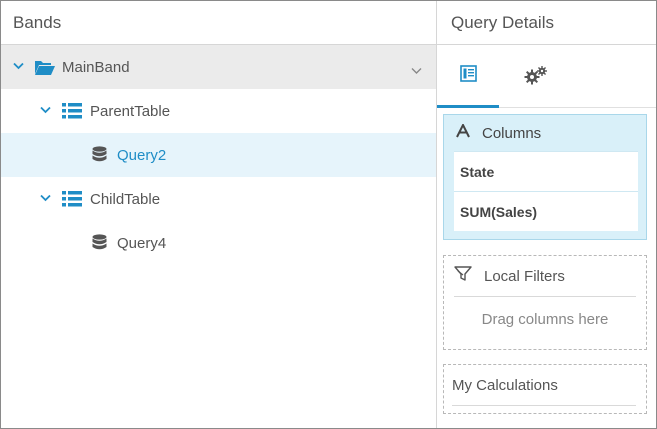 Image resolution: width=657 pixels, height=429 pixels. I want to click on local-filters-heading: Local Filters, so click(524, 276).